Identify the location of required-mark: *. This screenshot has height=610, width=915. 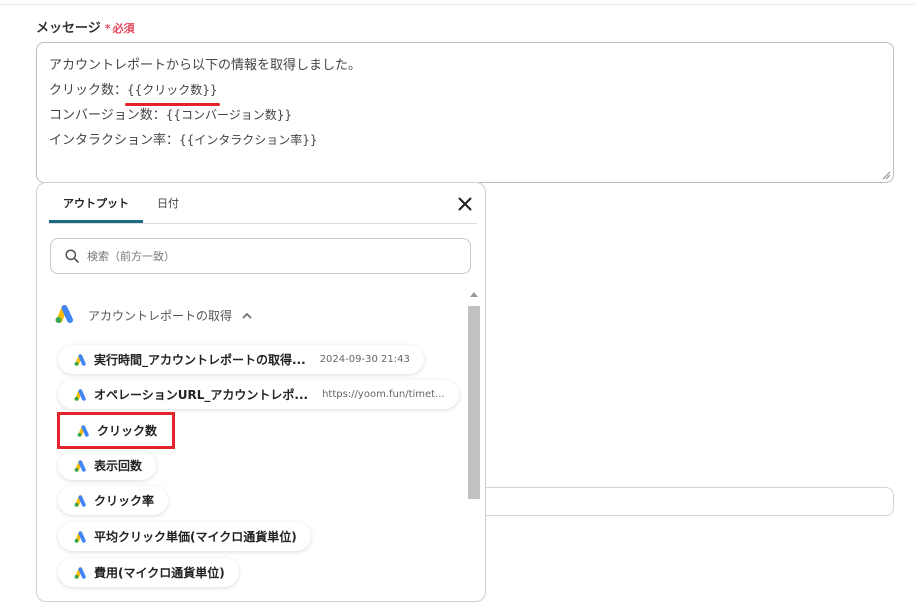
(107, 28).